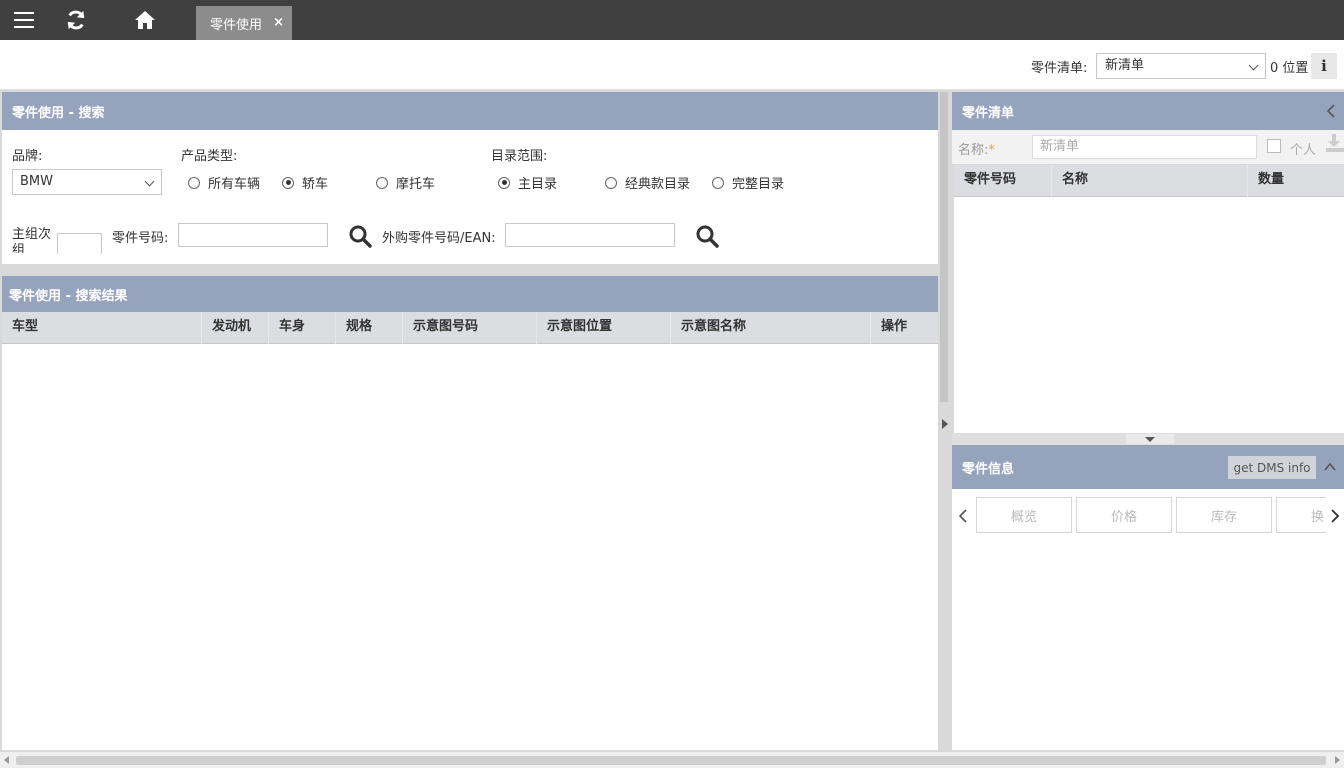 The height and width of the screenshot is (768, 1344). What do you see at coordinates (1303, 150) in the screenshot?
I see `personal-label: 个人` at bounding box center [1303, 150].